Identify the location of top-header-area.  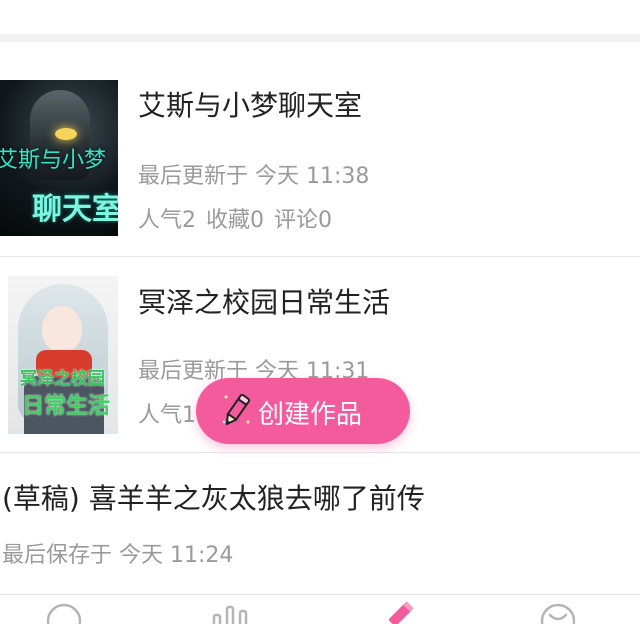
(320, 17).